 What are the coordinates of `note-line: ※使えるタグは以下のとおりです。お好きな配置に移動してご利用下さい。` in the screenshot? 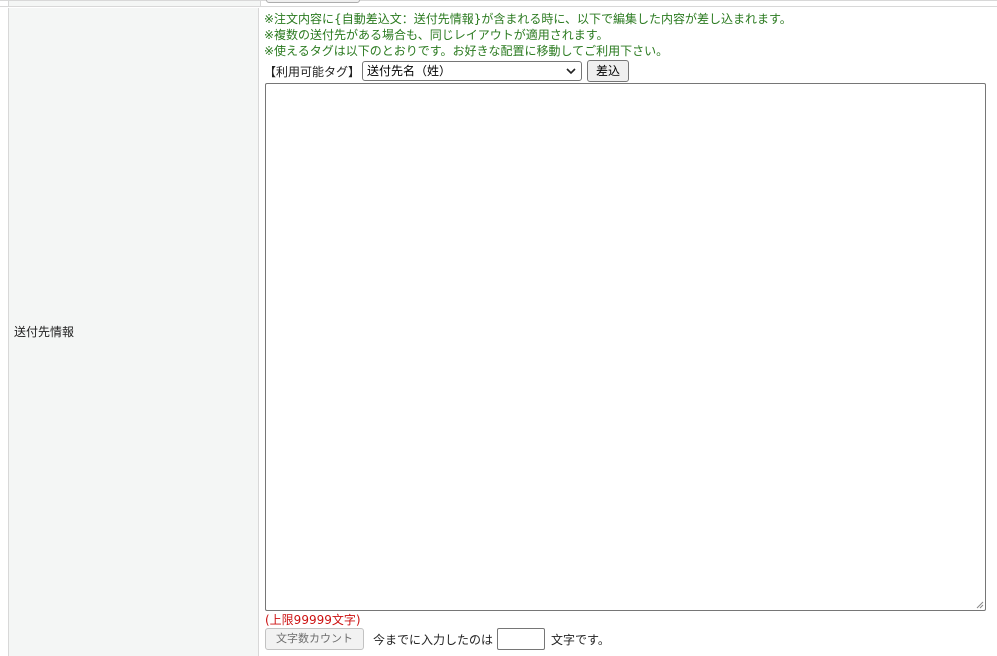 It's located at (466, 51).